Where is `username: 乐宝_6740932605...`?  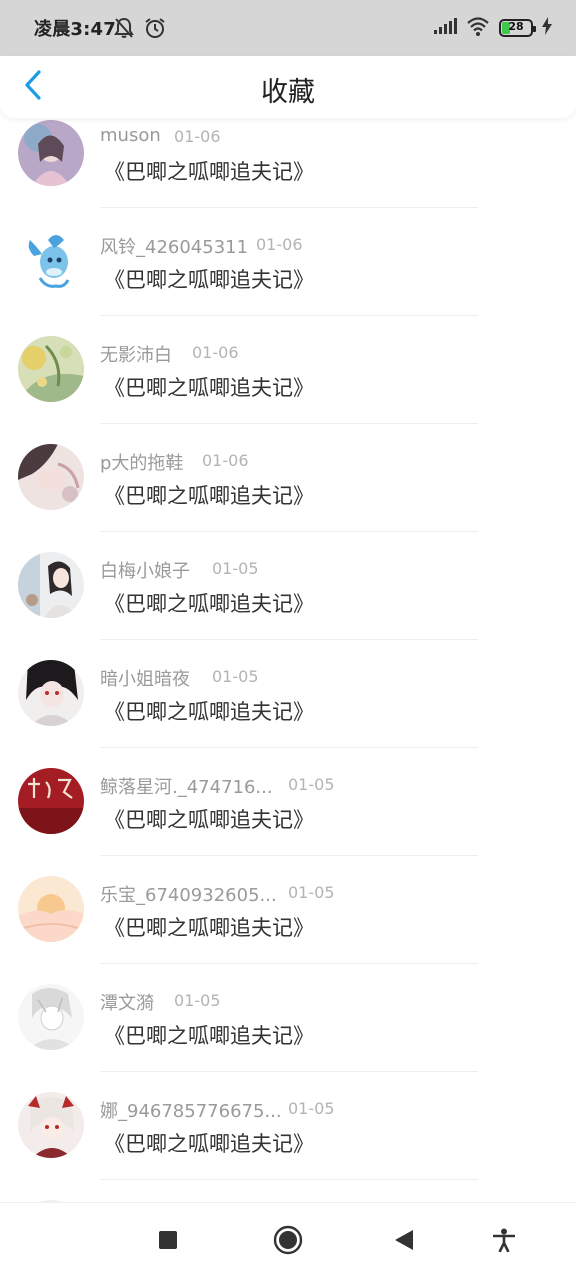
username: 乐宝_6740932605... is located at coordinates (188, 895).